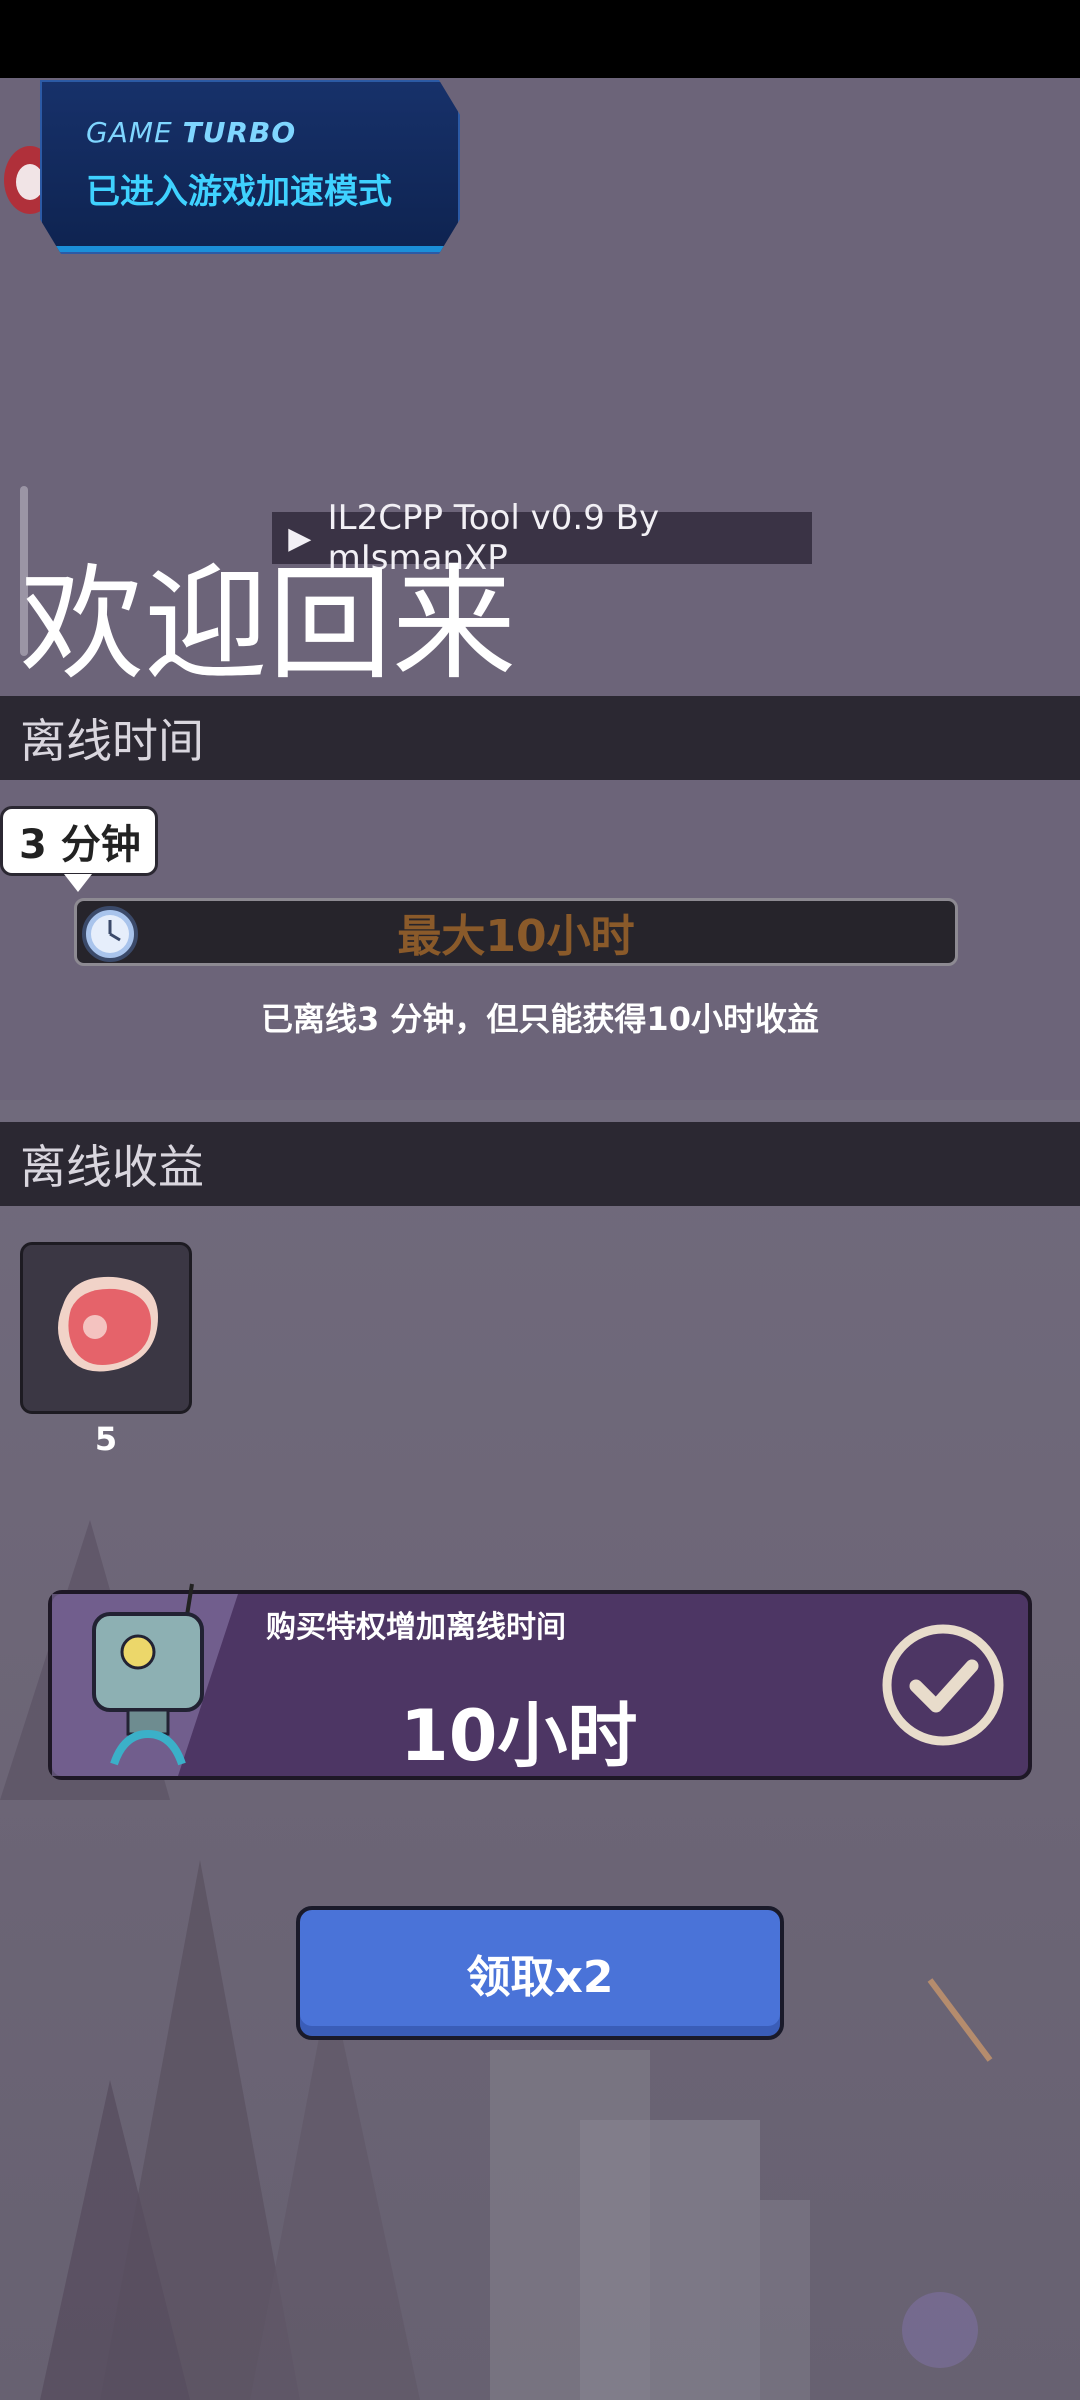 This screenshot has height=2400, width=1080. What do you see at coordinates (540, 1164) in the screenshot?
I see `section-offline-rewards: 离线收益` at bounding box center [540, 1164].